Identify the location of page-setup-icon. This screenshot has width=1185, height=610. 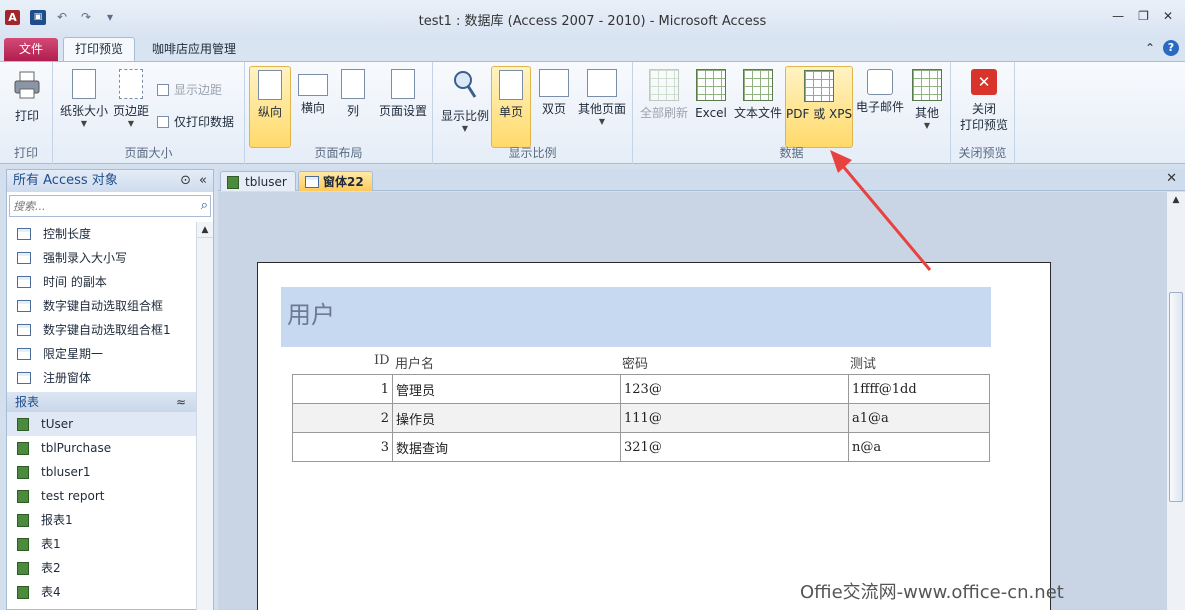
(403, 84).